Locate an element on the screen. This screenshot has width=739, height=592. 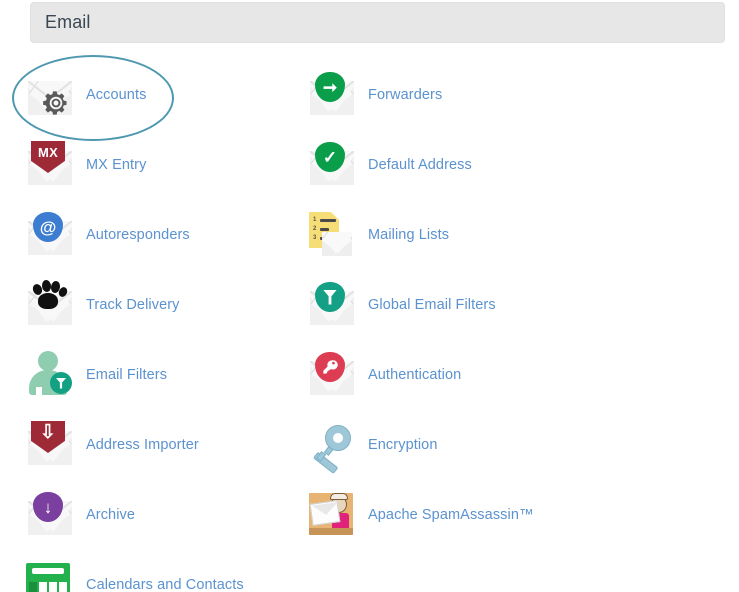
feature-item-autoresponders: @ Autoresponders is located at coordinates (176, 235).